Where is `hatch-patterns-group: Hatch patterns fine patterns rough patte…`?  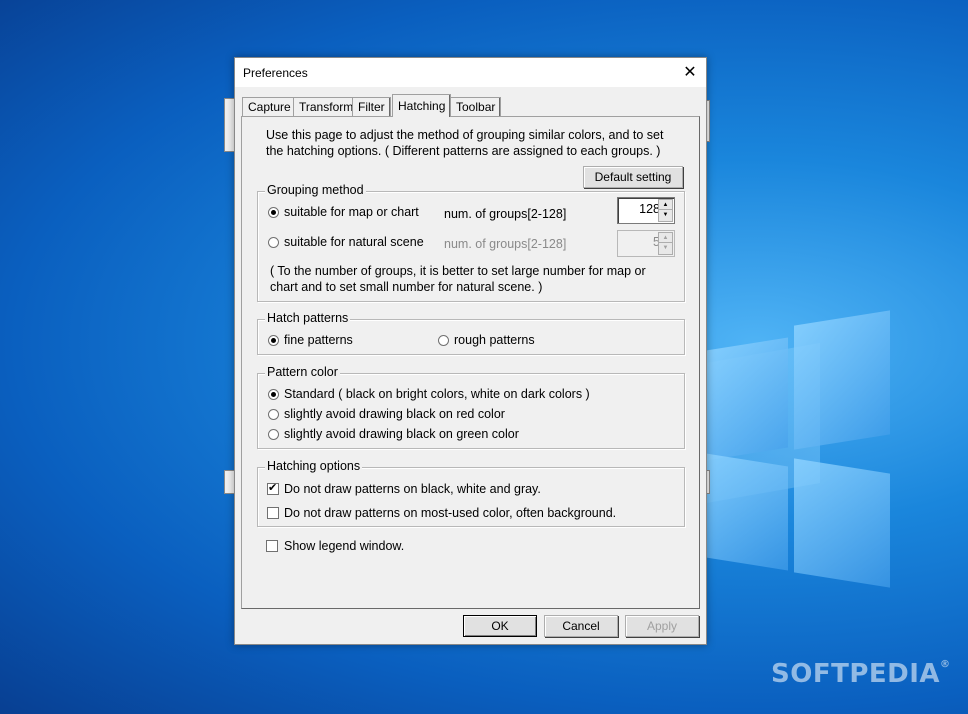
hatch-patterns-group: Hatch patterns fine patterns rough patte… is located at coordinates (471, 333).